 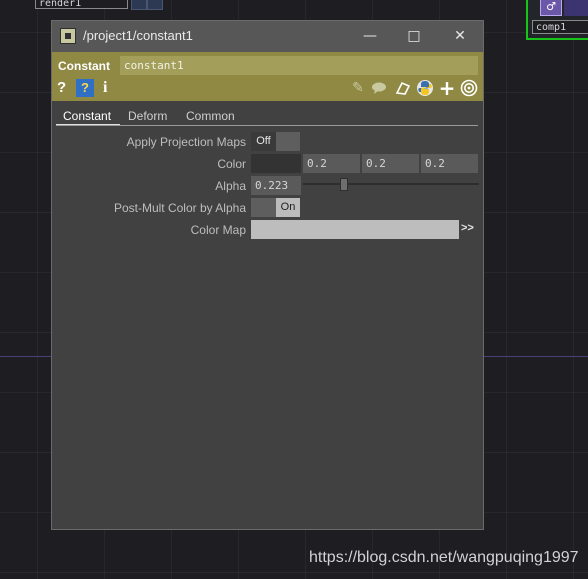 I want to click on python-help-icon: ?, so click(x=85, y=88).